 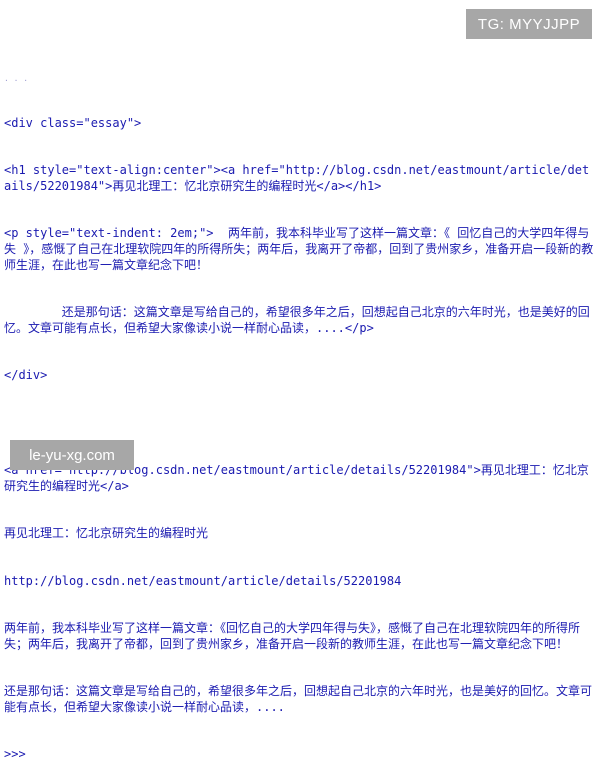 What do you see at coordinates (529, 24) in the screenshot?
I see `watermark-top-right: TG: MYYJJPP` at bounding box center [529, 24].